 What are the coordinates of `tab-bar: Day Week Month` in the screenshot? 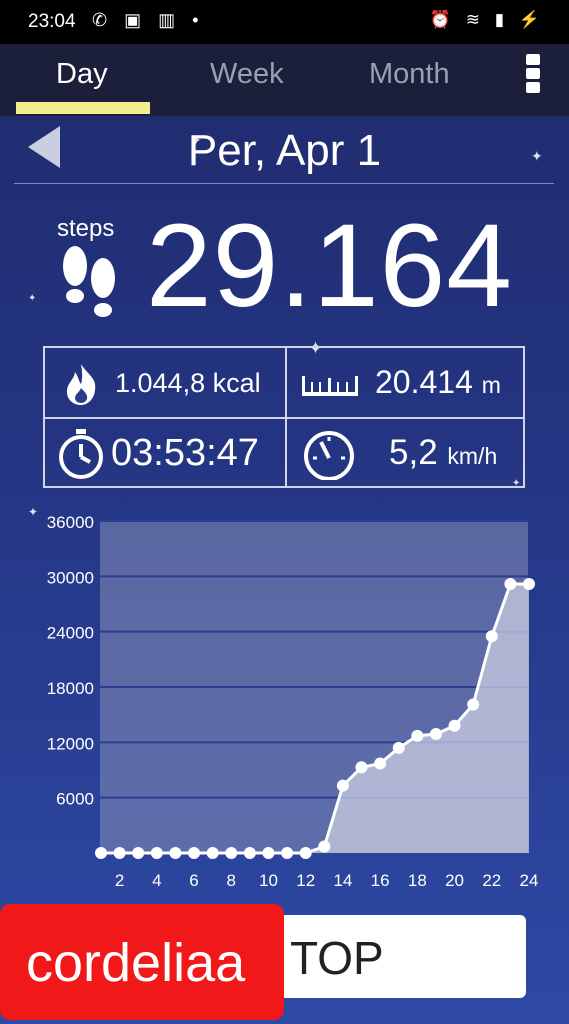 It's located at (284, 80).